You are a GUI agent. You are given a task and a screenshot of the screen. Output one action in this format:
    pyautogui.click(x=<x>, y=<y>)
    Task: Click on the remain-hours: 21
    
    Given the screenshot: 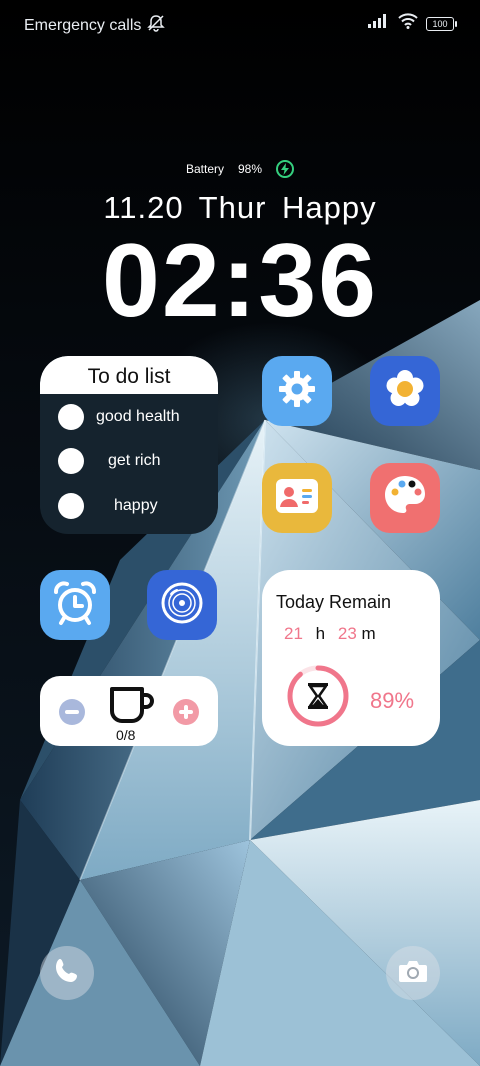 What is the action you would take?
    pyautogui.click(x=293, y=633)
    